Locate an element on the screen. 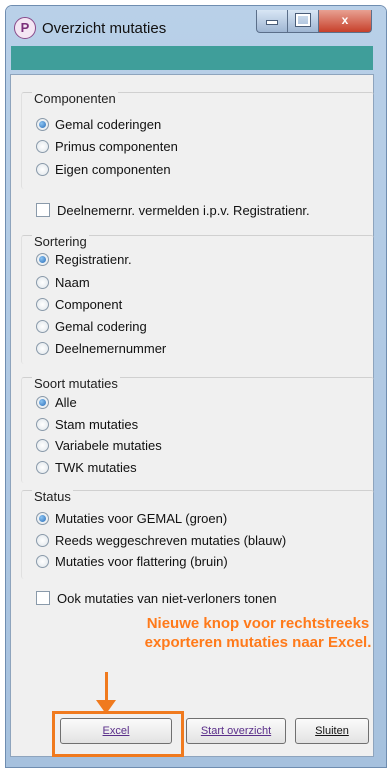  radio-componenten-gemal: Gemal coderingen is located at coordinates (98, 124).